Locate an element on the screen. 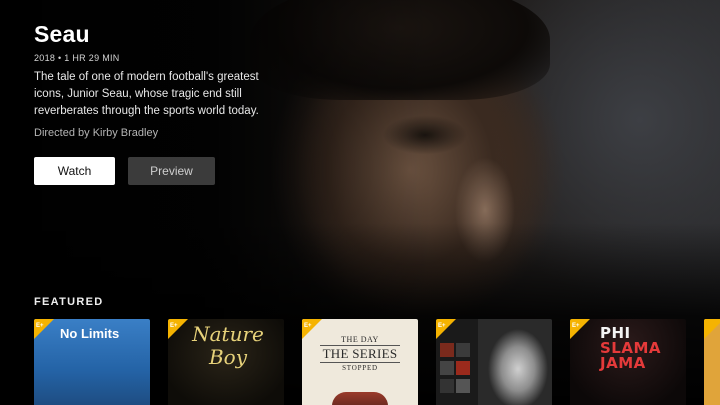  featured-tile-portrait: E+ is located at coordinates (494, 362).